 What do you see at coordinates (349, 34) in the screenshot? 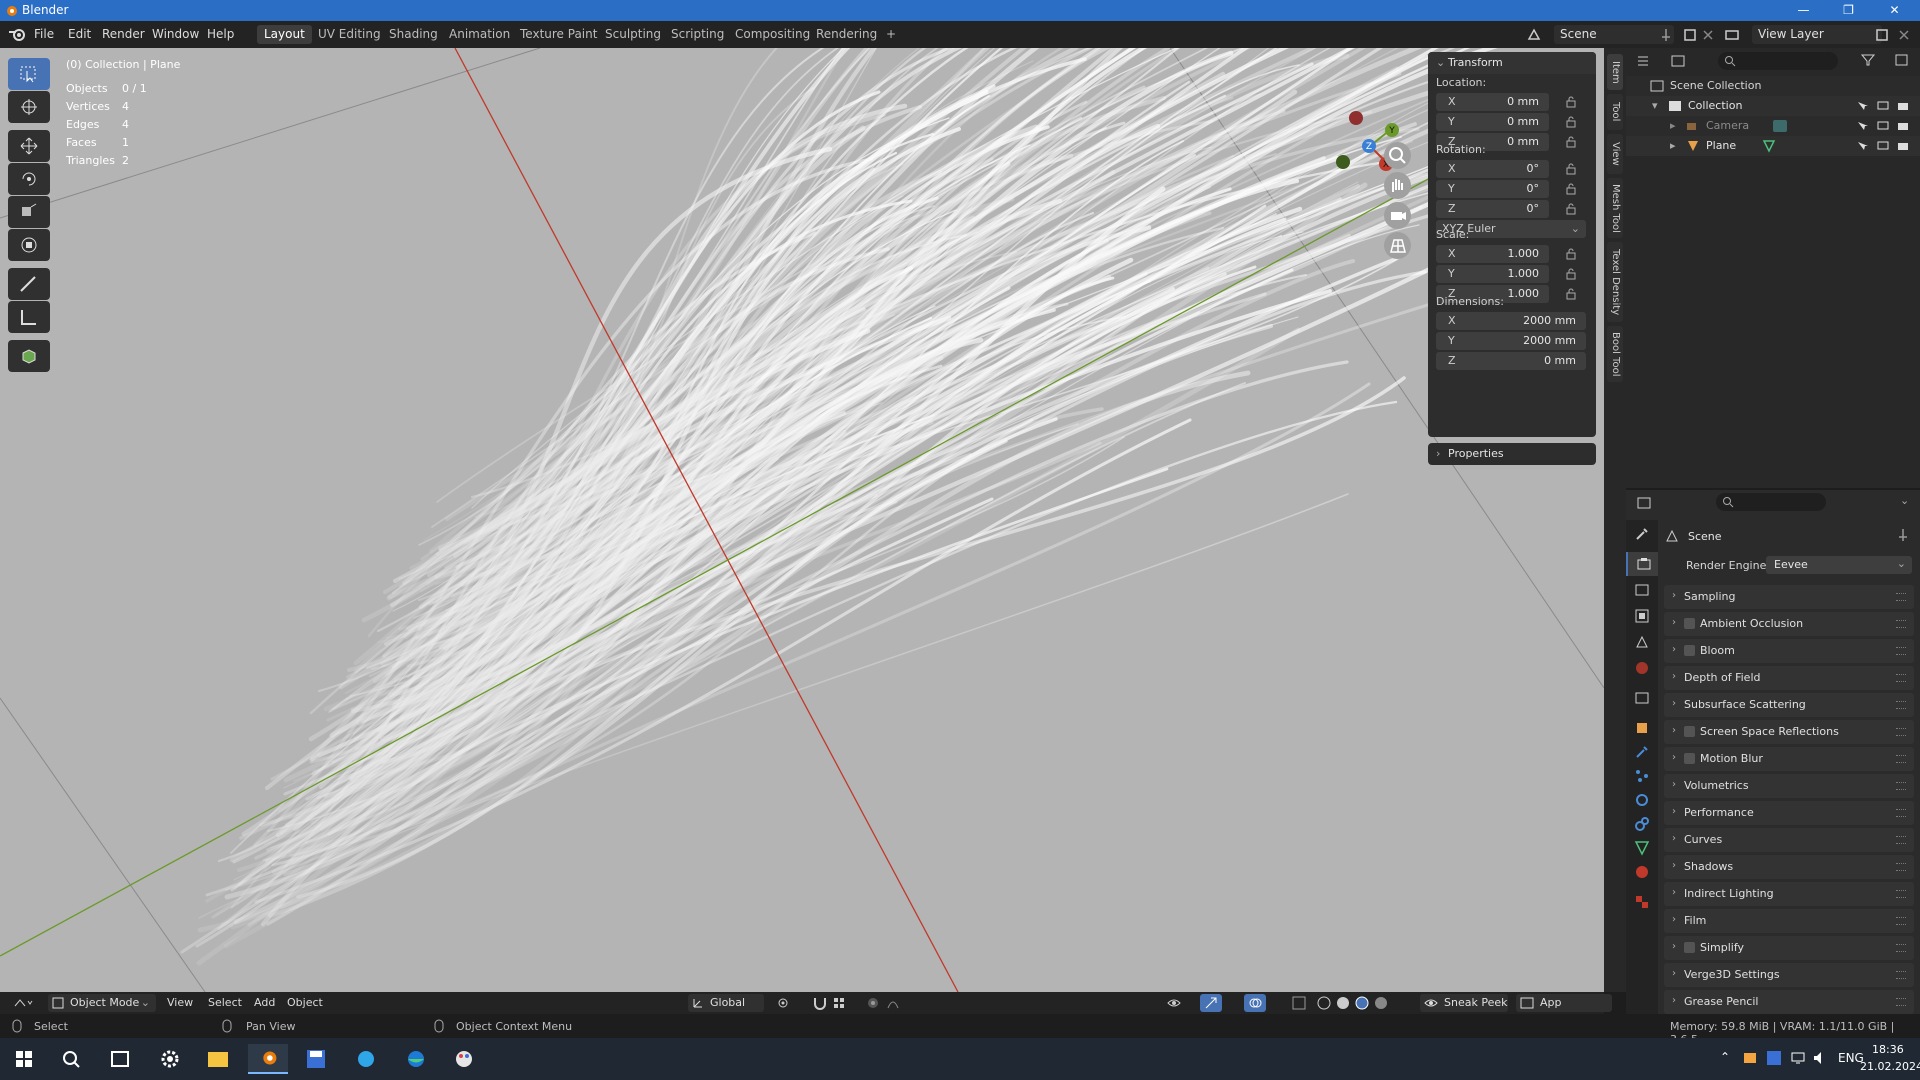
I see `tab-uv-editing: UV Editing` at bounding box center [349, 34].